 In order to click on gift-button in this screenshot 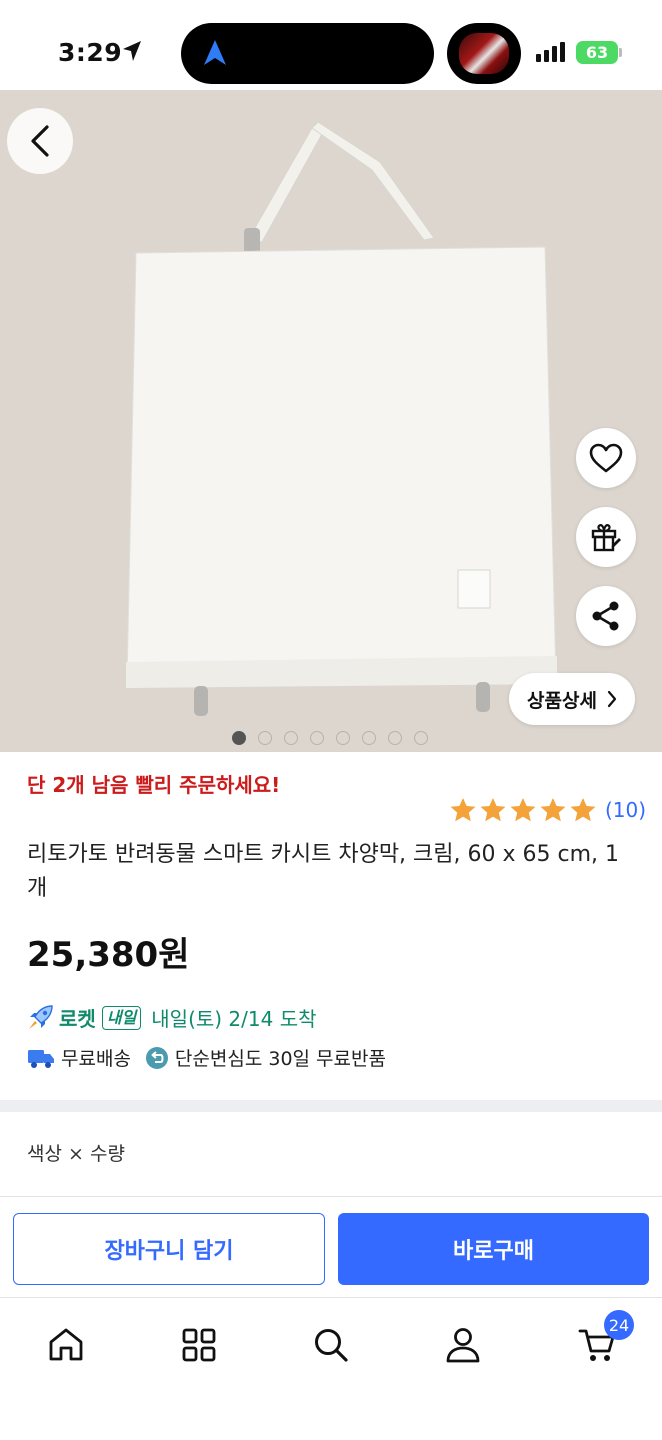, I will do `click(606, 537)`.